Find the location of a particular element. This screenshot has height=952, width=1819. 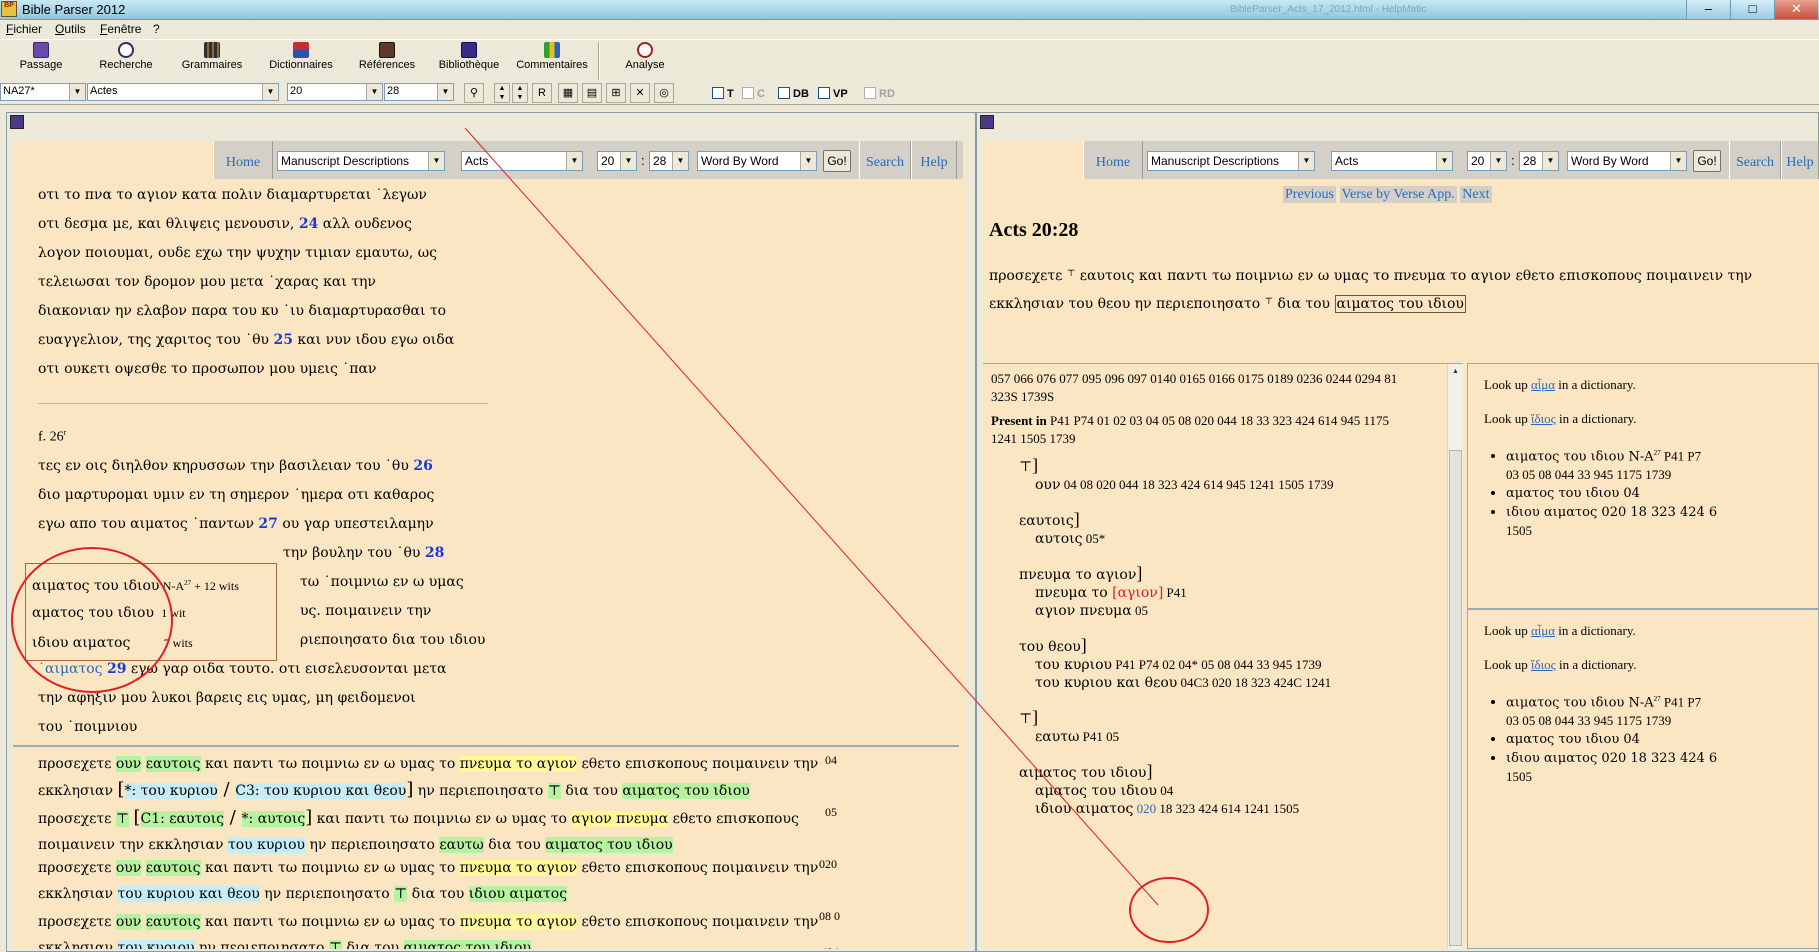

app-logo-icon: BP is located at coordinates (9, 9).